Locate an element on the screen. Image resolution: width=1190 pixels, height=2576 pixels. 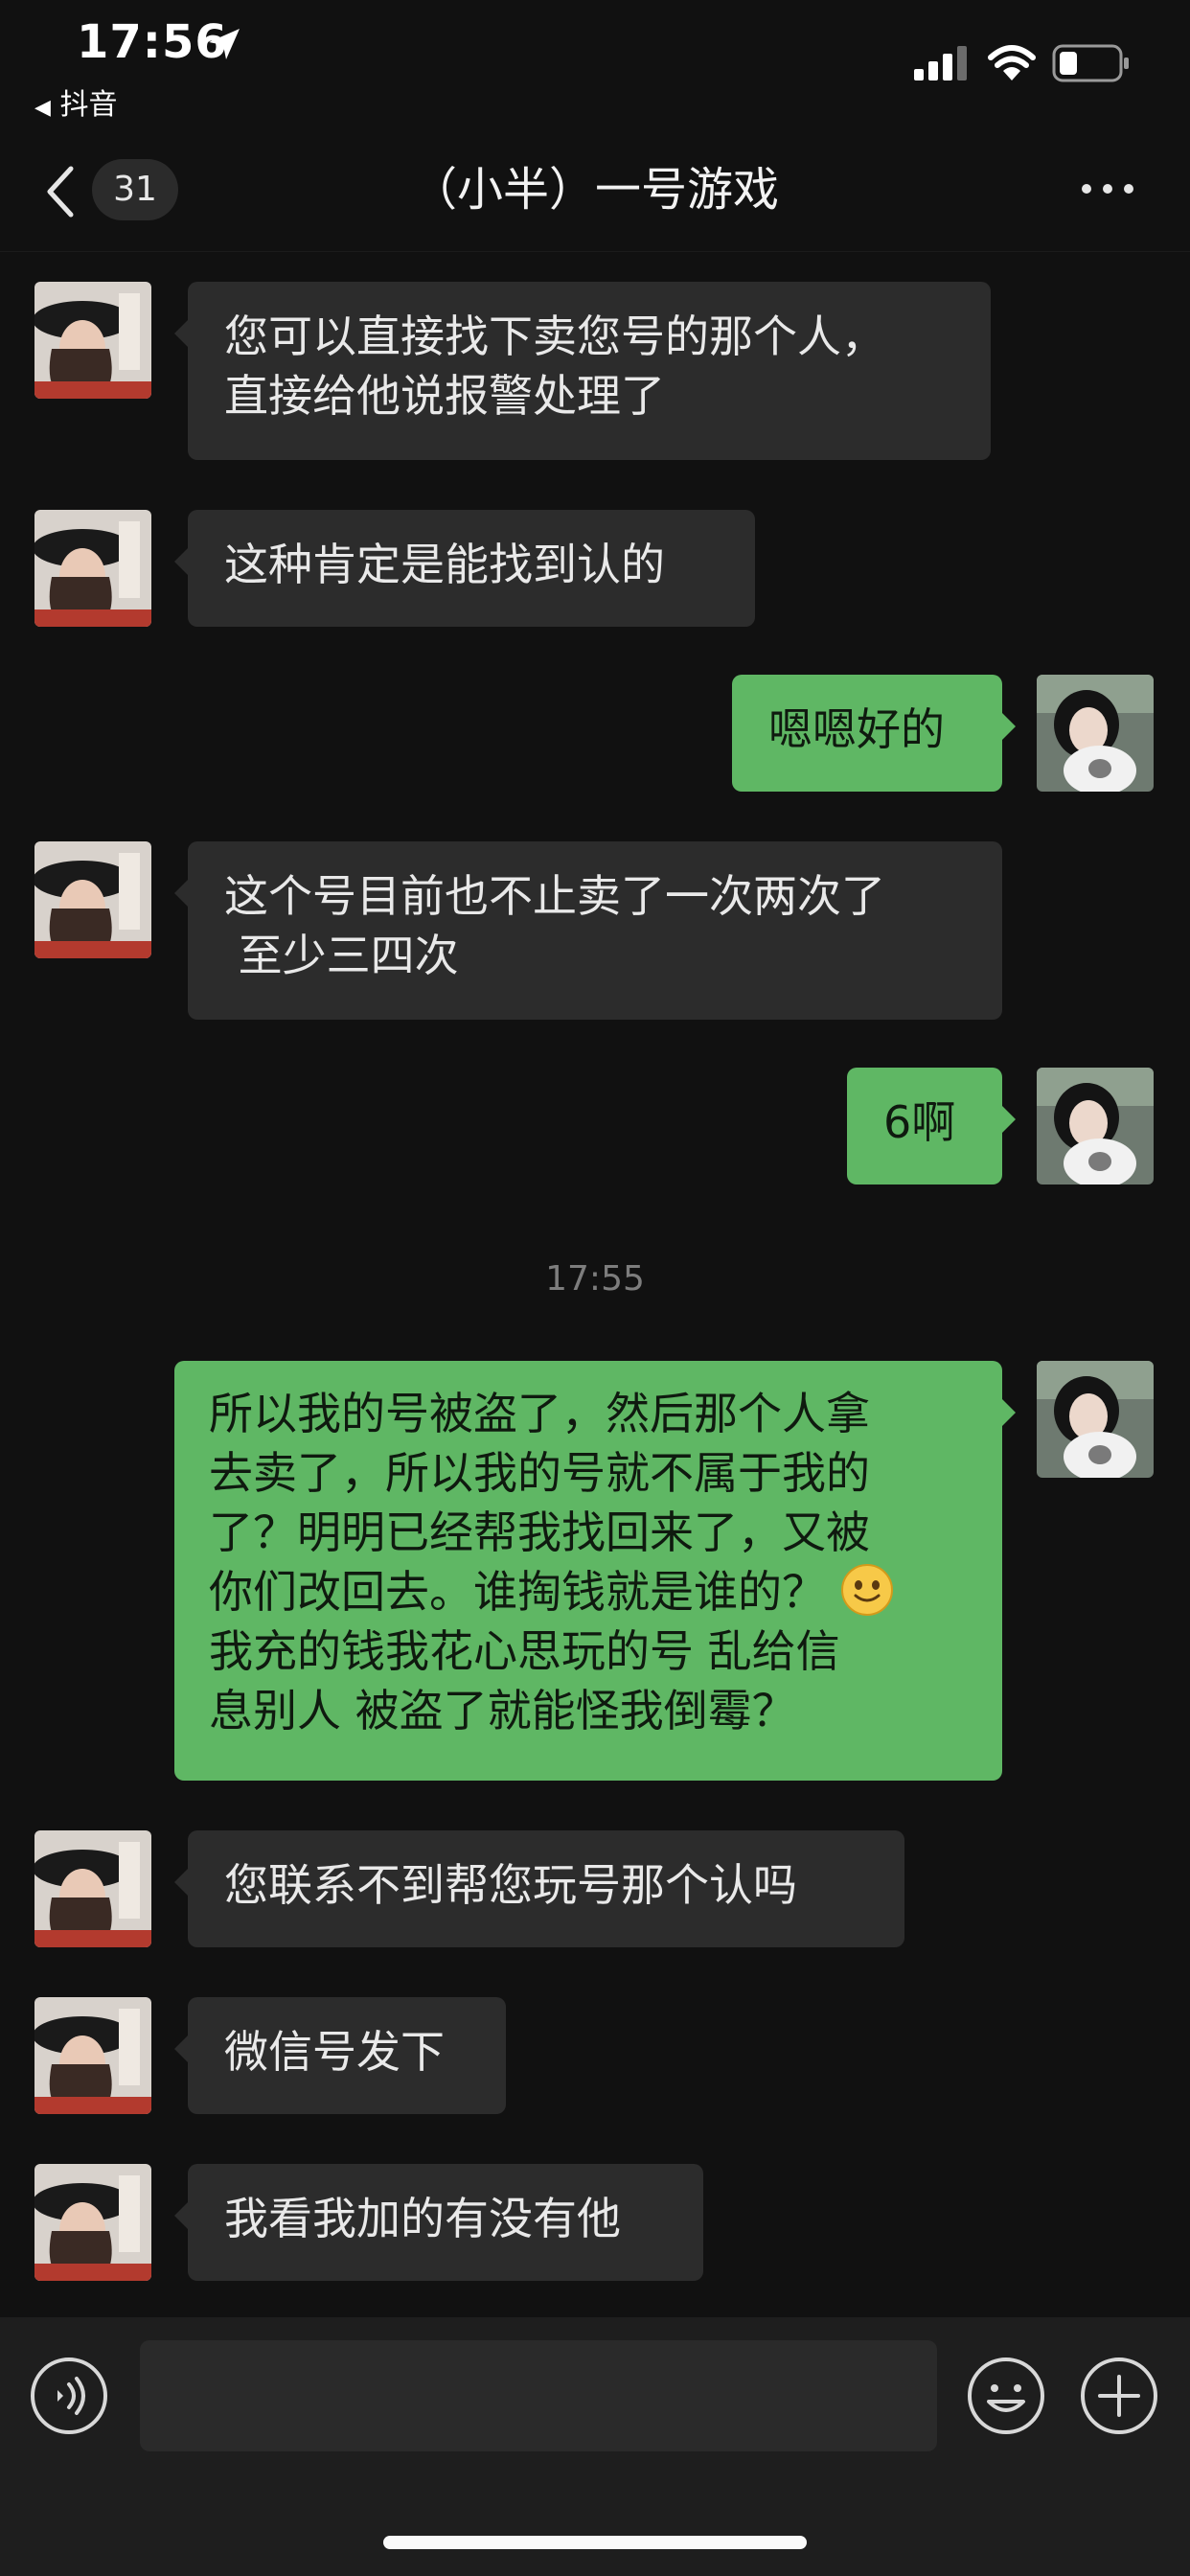
back-app-label: 抖音 is located at coordinates (89, 105).